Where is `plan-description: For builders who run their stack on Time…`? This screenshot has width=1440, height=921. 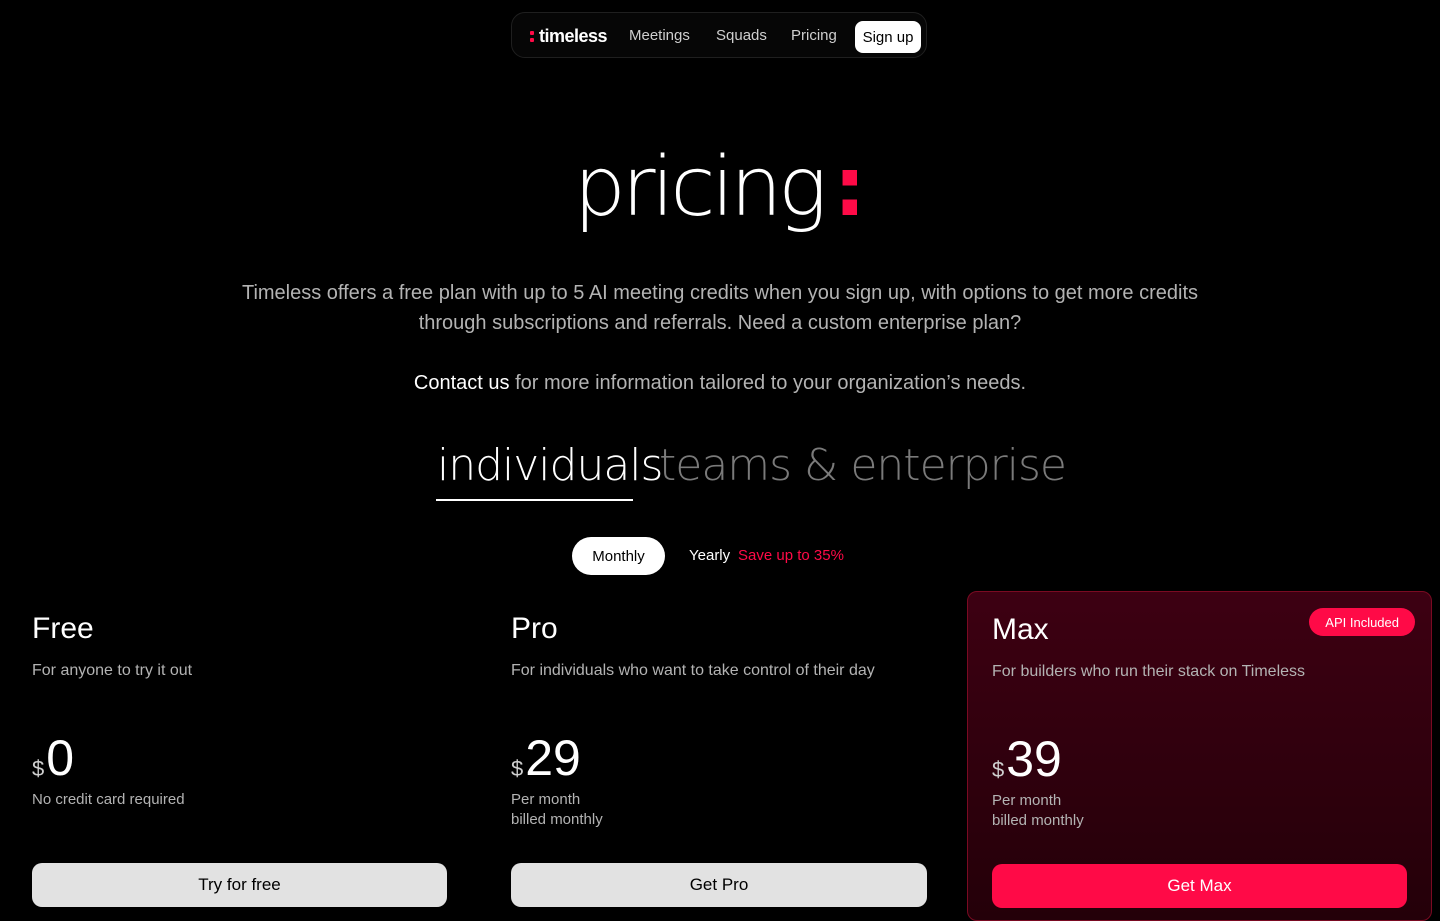 plan-description: For builders who run their stack on Time… is located at coordinates (1149, 671).